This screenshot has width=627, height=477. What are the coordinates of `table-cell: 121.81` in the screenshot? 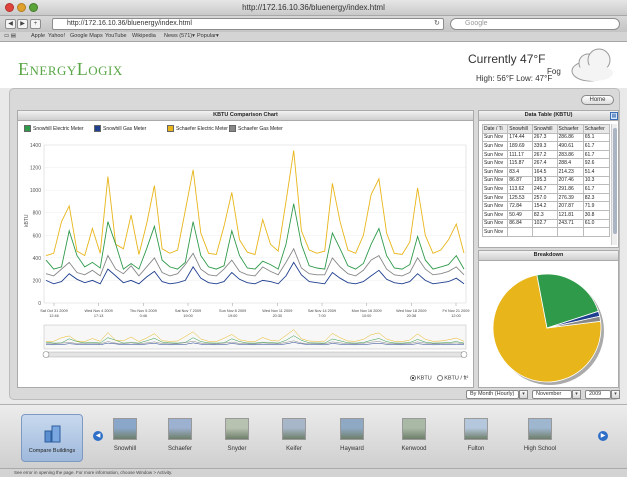 It's located at (570, 214).